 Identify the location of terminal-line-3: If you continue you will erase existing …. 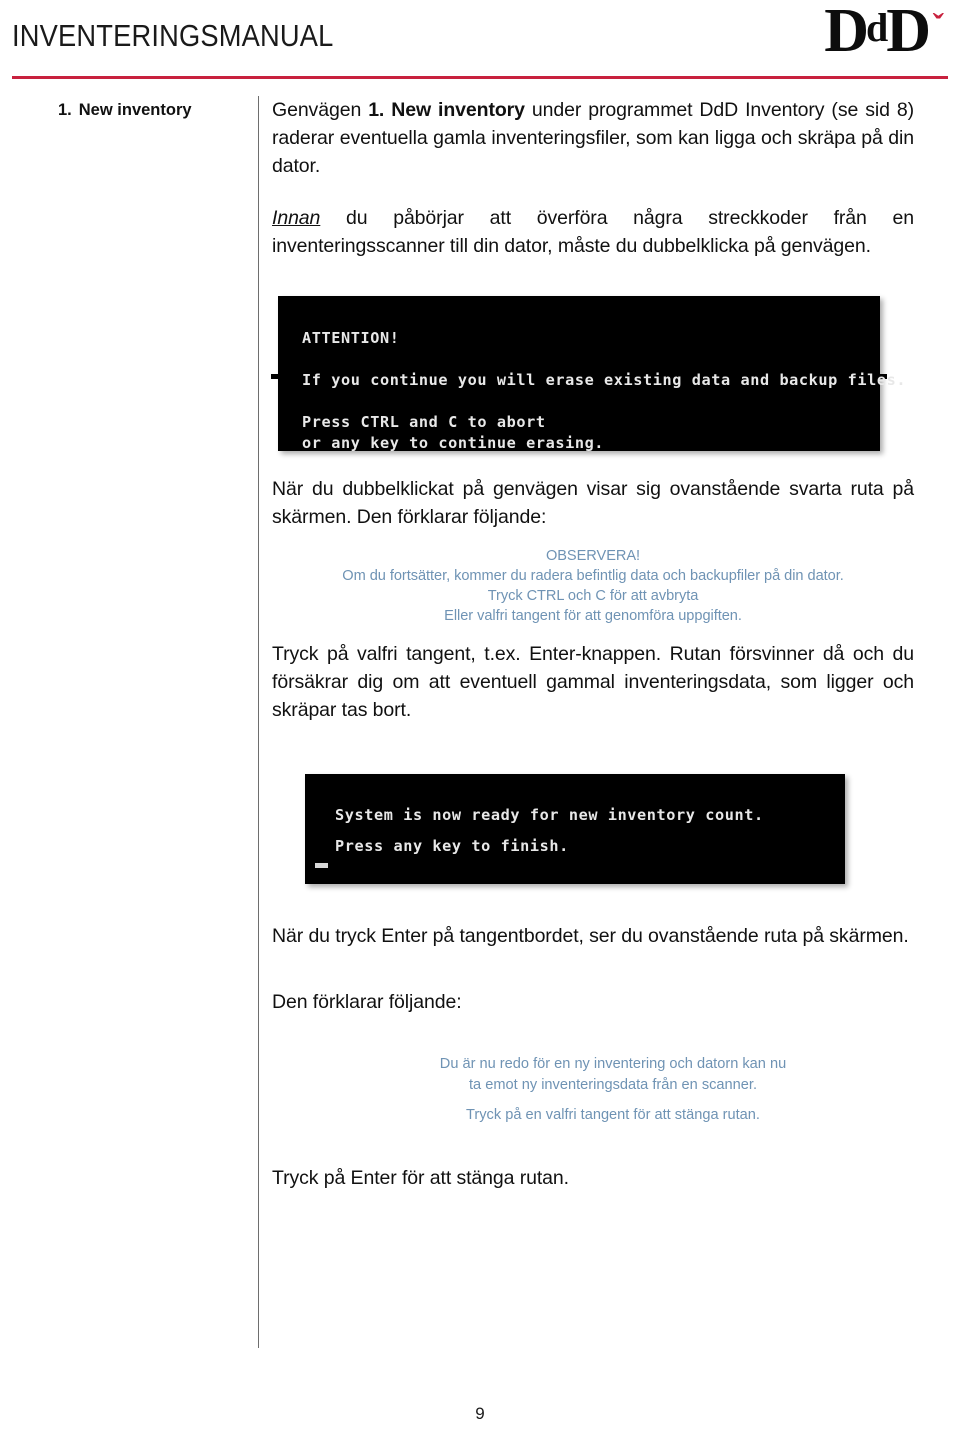
(604, 380).